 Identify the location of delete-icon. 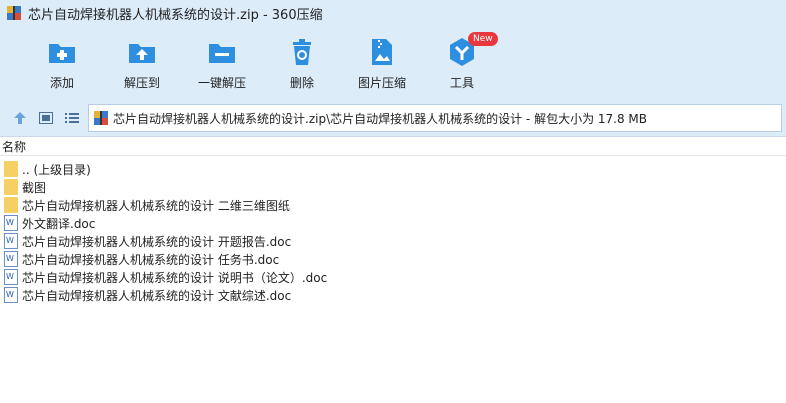
(302, 52).